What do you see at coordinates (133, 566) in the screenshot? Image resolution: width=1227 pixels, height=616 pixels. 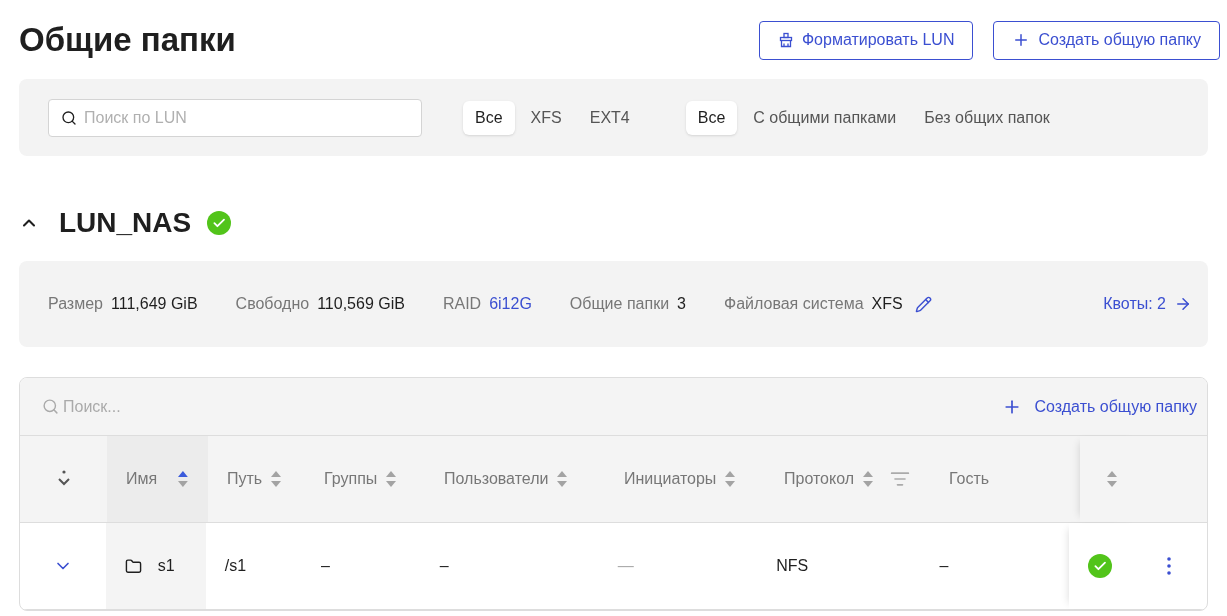 I see `folder-icon` at bounding box center [133, 566].